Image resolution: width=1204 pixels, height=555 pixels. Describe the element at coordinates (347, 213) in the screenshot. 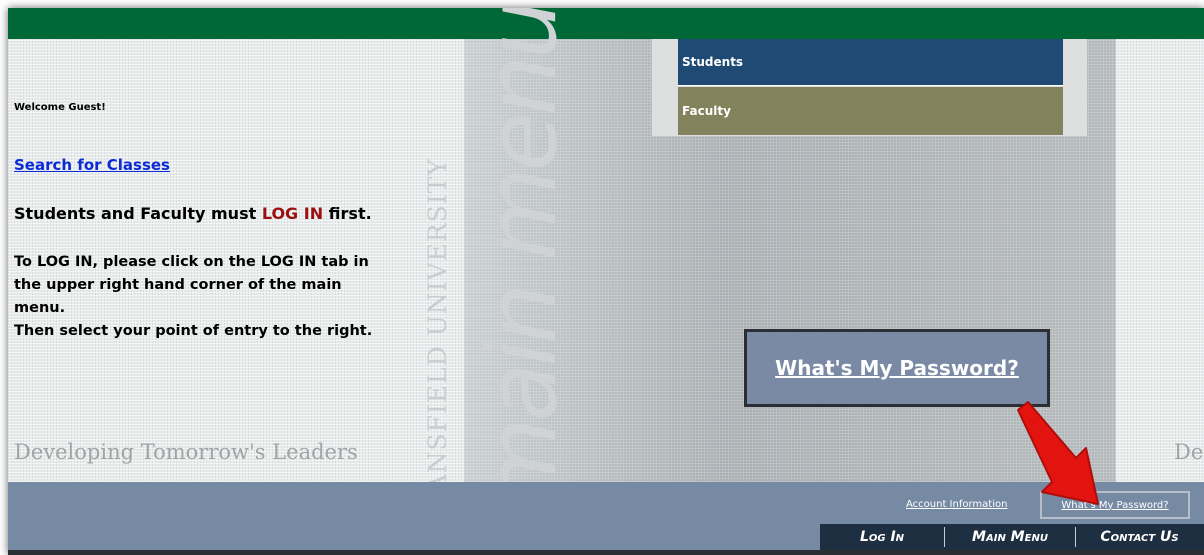

I see `login-notice-after: first.` at that location.